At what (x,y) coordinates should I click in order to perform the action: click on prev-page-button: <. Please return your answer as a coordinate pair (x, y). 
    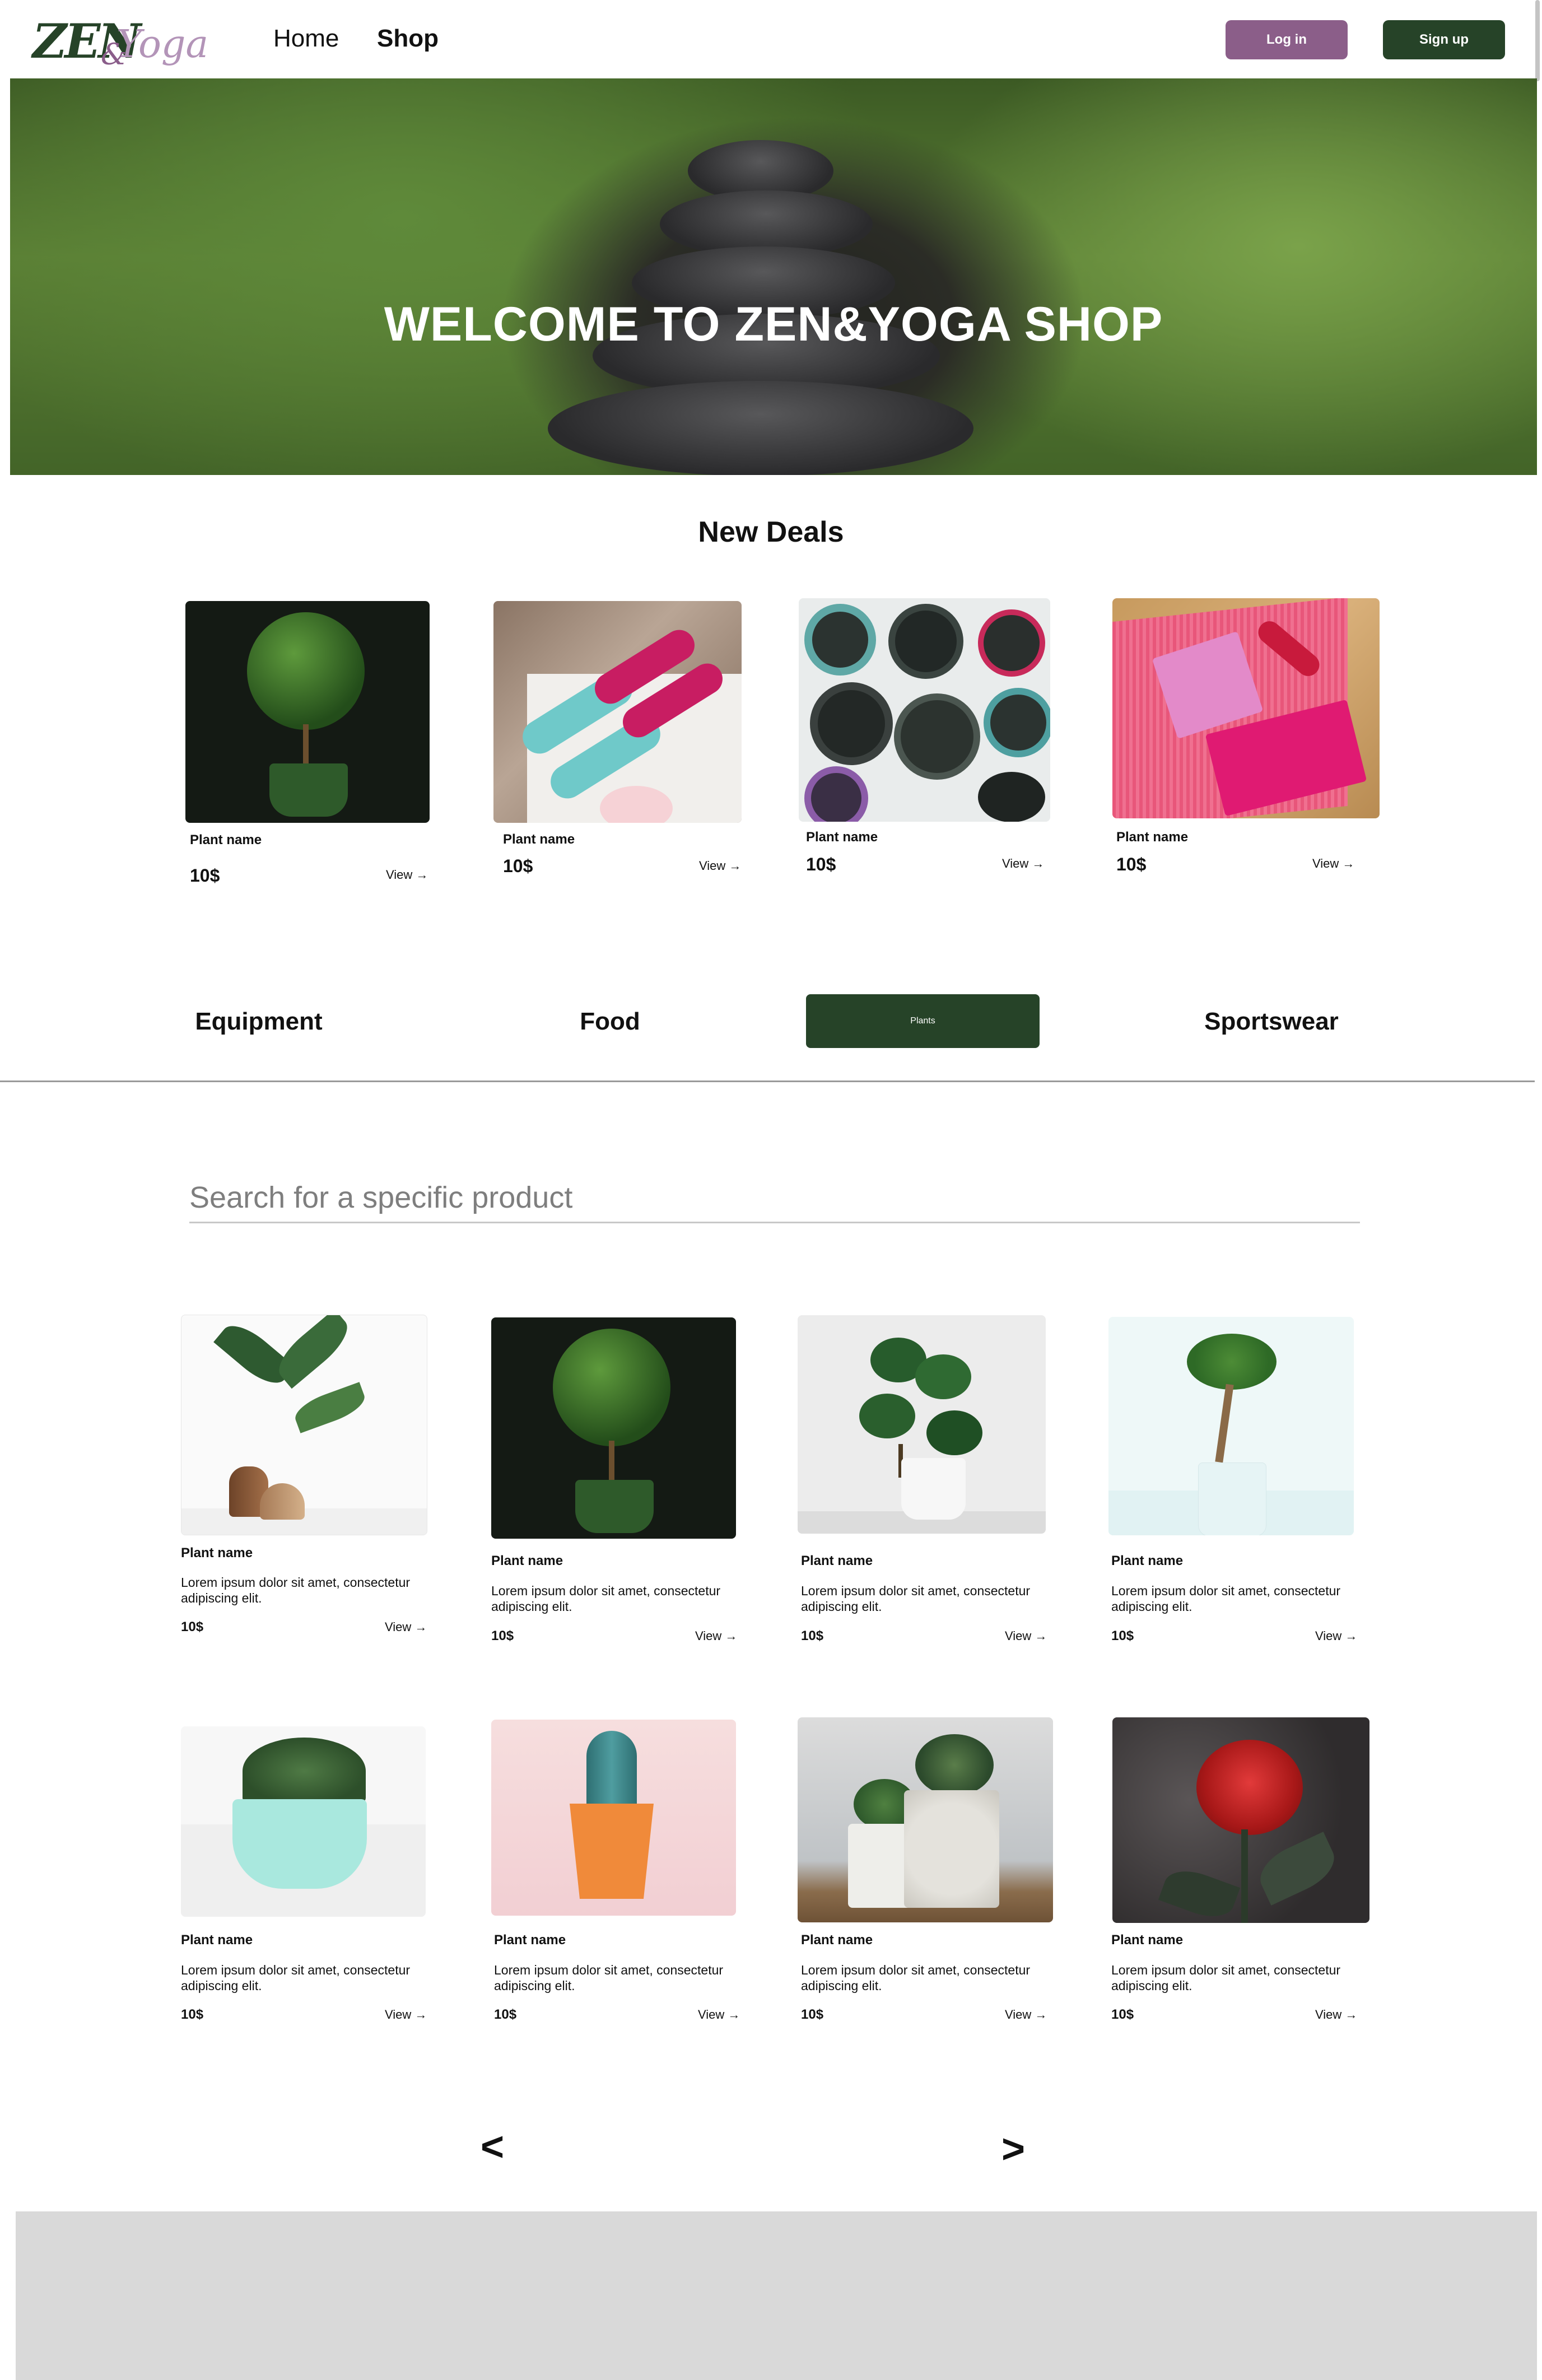
    Looking at the image, I should click on (492, 2147).